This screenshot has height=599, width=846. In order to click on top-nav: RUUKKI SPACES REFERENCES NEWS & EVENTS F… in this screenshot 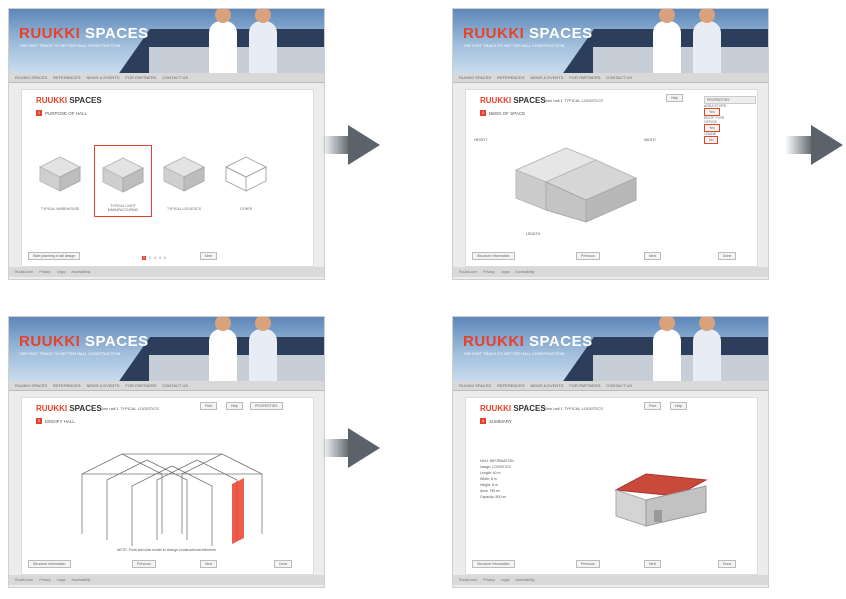, I will do `click(166, 78)`.